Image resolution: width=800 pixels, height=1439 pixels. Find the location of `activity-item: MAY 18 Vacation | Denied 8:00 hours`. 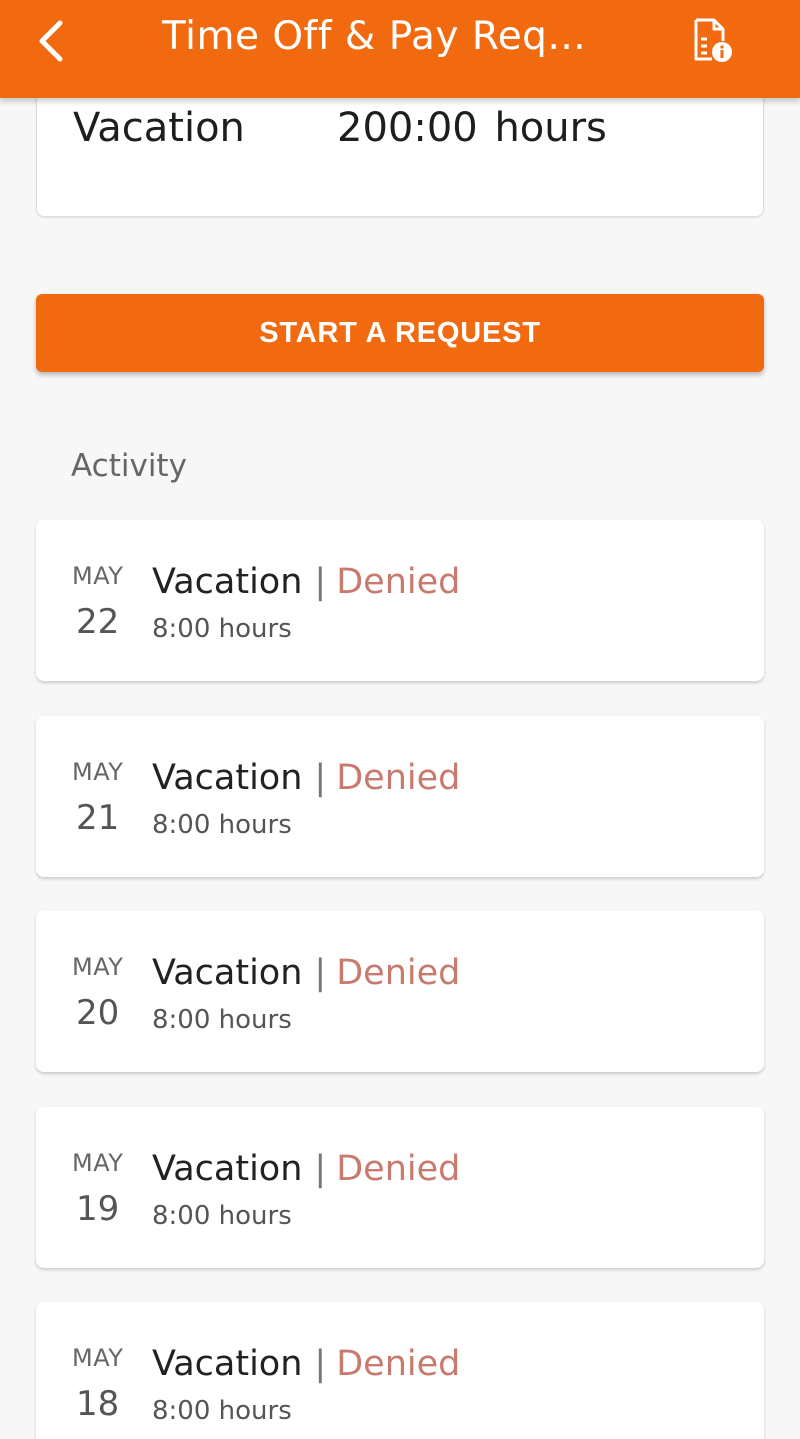

activity-item: MAY 18 Vacation | Denied 8:00 hours is located at coordinates (400, 1370).